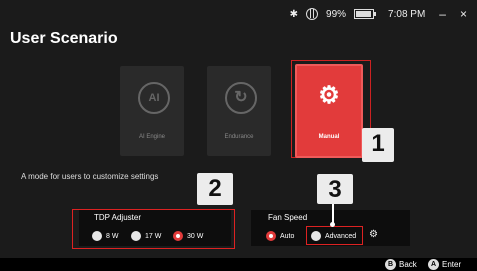  I want to click on status-bar: ✱ 99% 7:08 PM – ×, so click(374, 14).